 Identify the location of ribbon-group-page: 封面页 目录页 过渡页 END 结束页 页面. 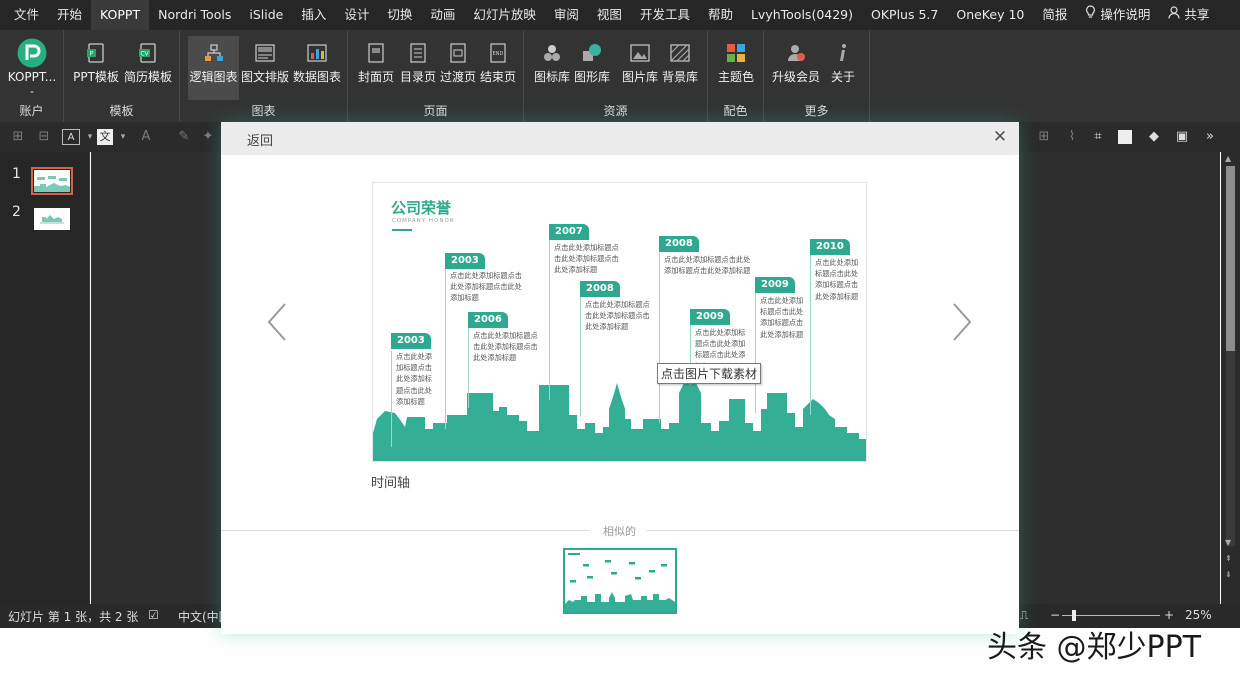
(436, 76).